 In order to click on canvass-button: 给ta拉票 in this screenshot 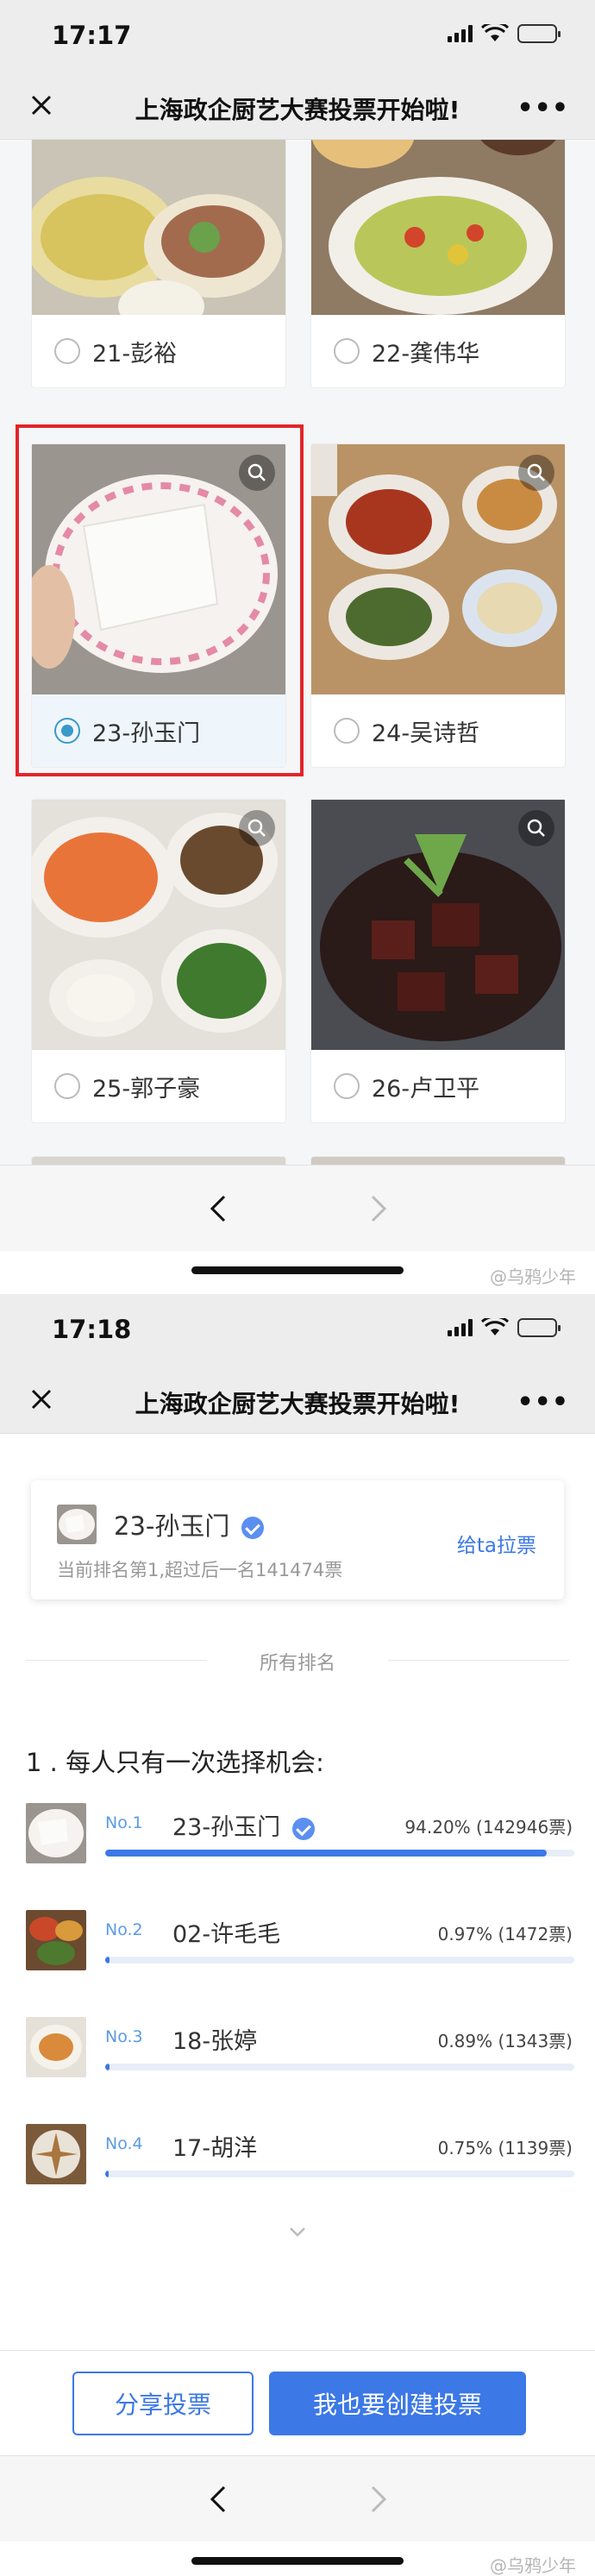, I will do `click(497, 1543)`.